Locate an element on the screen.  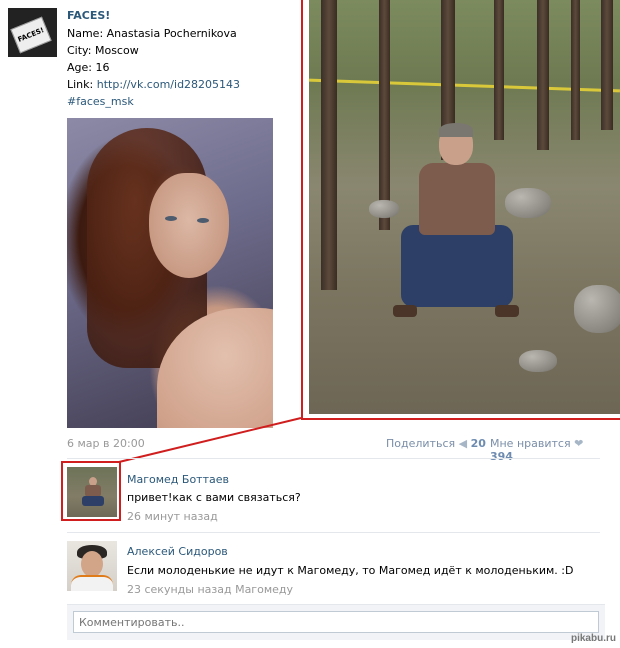
group-avatar: FACES! is located at coordinates (32, 32).